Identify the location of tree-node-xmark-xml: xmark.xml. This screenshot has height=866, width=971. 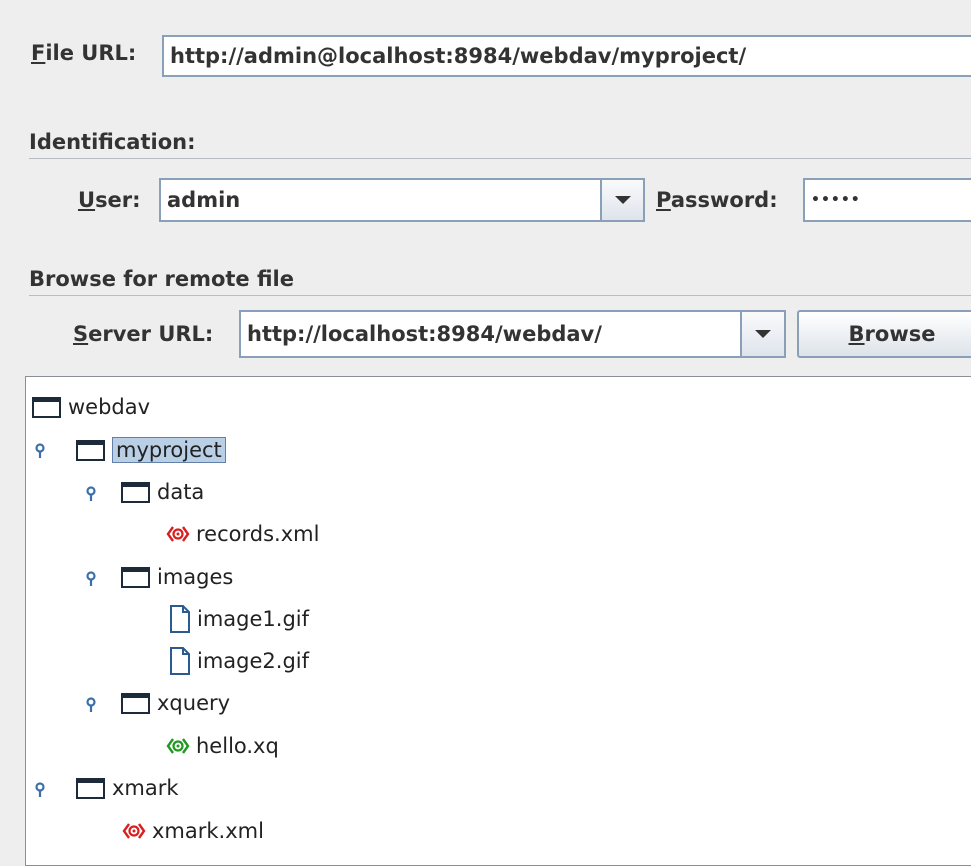
(193, 831).